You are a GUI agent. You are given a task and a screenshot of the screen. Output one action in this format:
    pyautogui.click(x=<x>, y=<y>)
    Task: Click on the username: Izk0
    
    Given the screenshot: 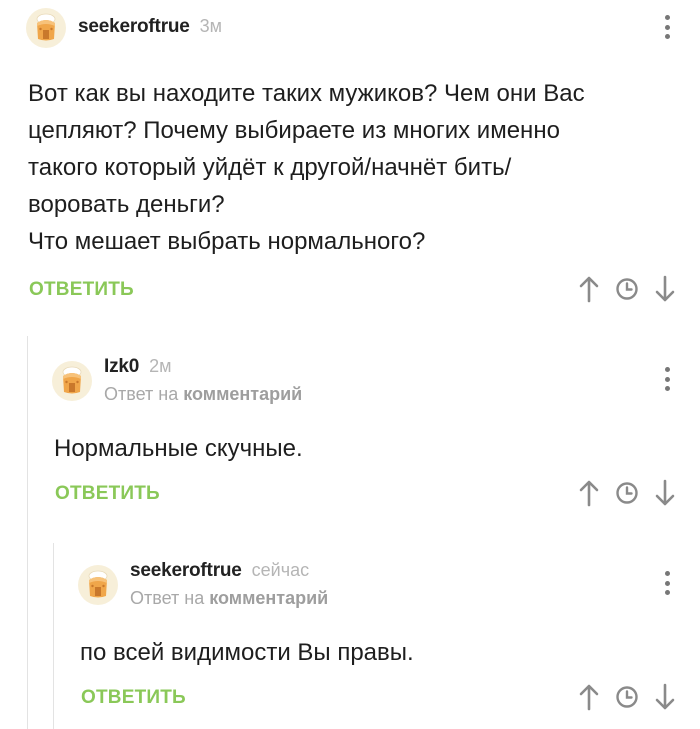 What is the action you would take?
    pyautogui.click(x=121, y=367)
    